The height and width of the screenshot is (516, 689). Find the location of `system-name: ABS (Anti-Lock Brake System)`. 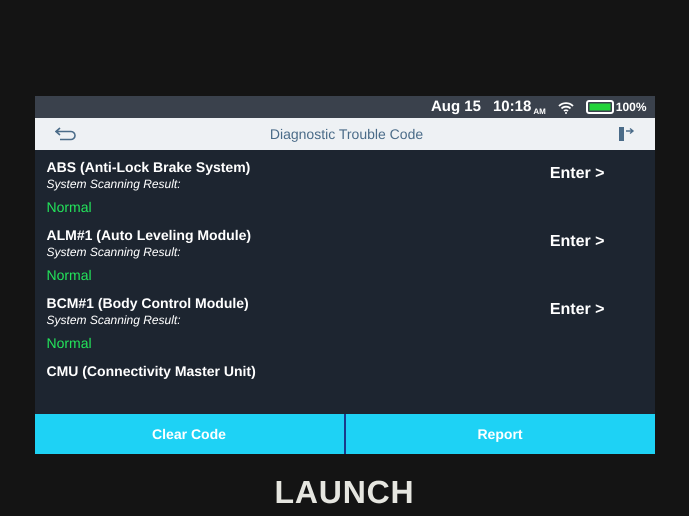

system-name: ABS (Anti-Lock Brake System) is located at coordinates (148, 167).